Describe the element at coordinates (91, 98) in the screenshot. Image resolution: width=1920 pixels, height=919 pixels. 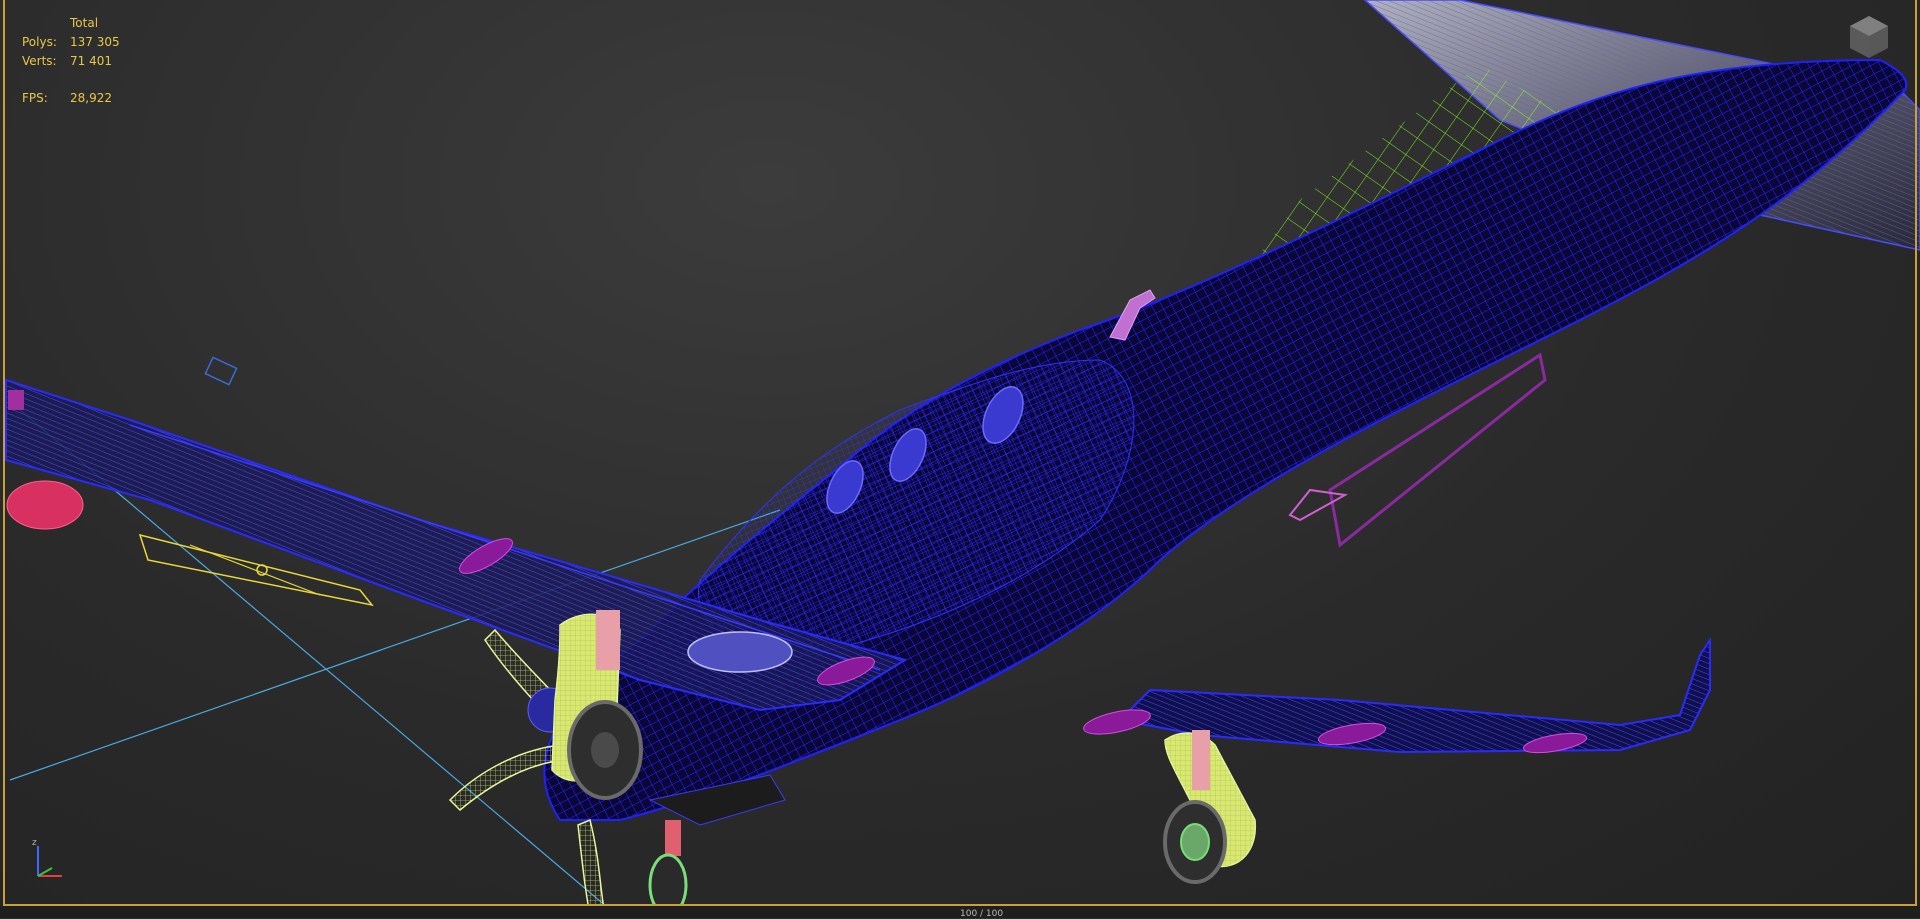
I see `fps-value: 28,922` at that location.